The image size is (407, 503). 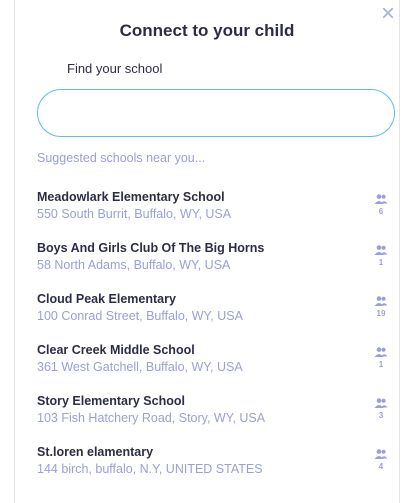 I want to click on member-count-value: 3, so click(x=381, y=415).